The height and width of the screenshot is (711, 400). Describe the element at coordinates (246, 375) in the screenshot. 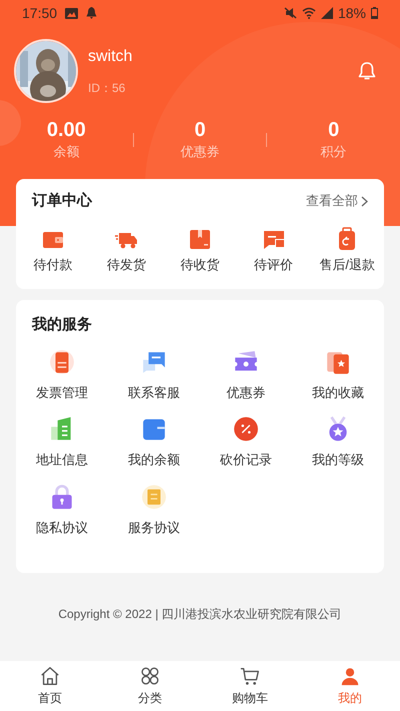

I see `service-button: 优惠券` at that location.